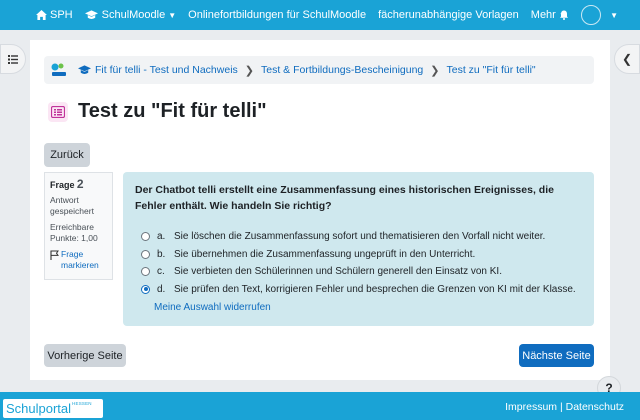 This screenshot has width=640, height=420. Describe the element at coordinates (161, 254) in the screenshot. I see `answer-letter: b.` at that location.